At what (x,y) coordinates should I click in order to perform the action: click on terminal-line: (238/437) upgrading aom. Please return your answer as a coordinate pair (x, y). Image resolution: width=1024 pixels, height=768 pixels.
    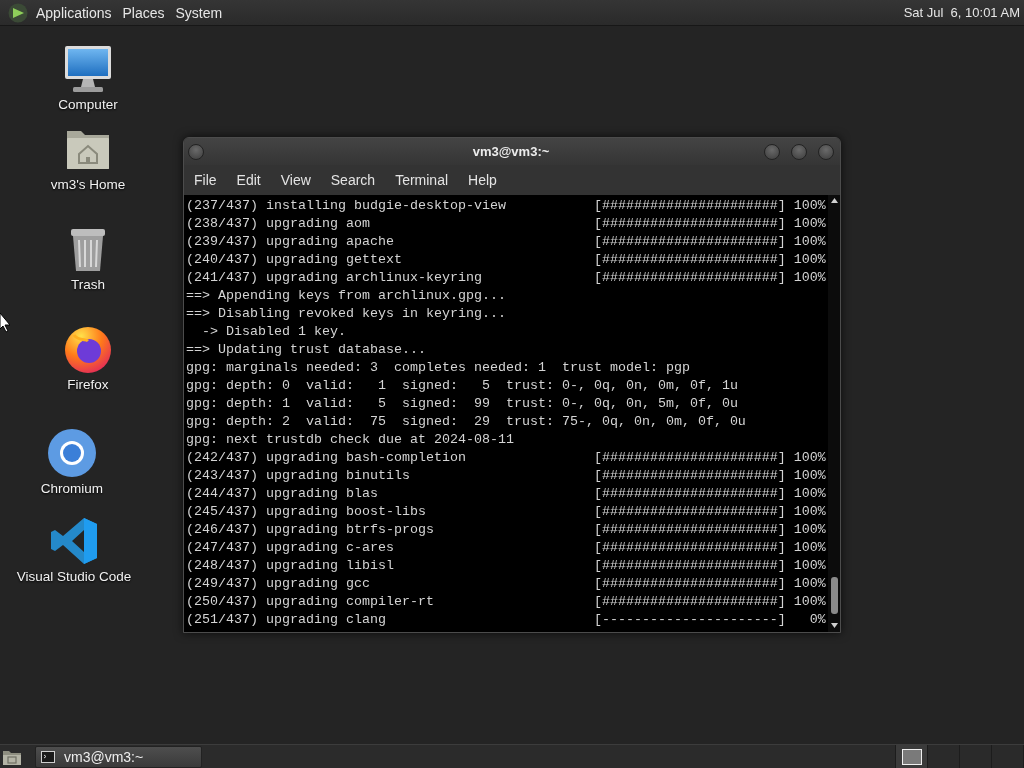
    Looking at the image, I should click on (278, 224).